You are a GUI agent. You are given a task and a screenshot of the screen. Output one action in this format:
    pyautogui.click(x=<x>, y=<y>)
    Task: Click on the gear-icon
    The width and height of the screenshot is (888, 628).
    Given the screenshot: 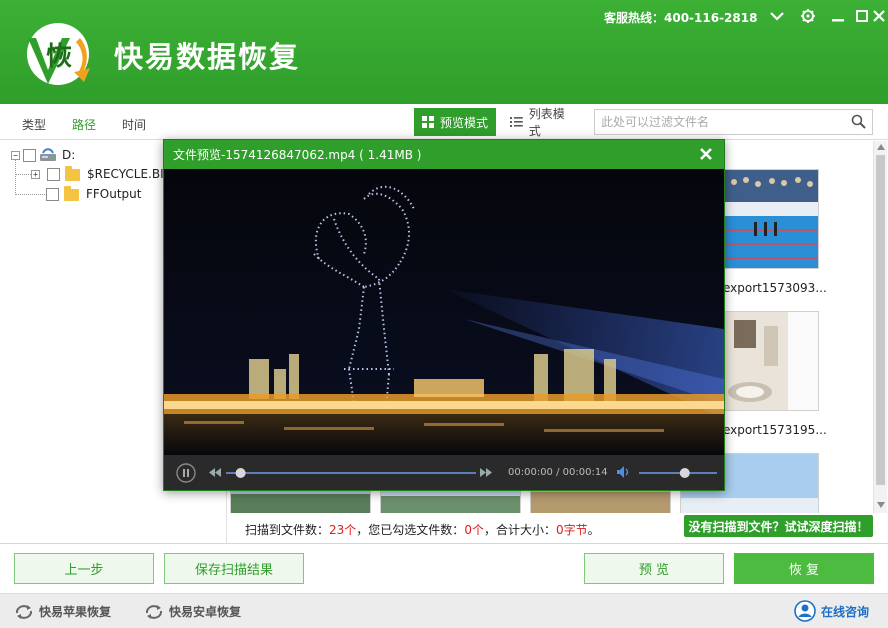 What is the action you would take?
    pyautogui.click(x=808, y=16)
    